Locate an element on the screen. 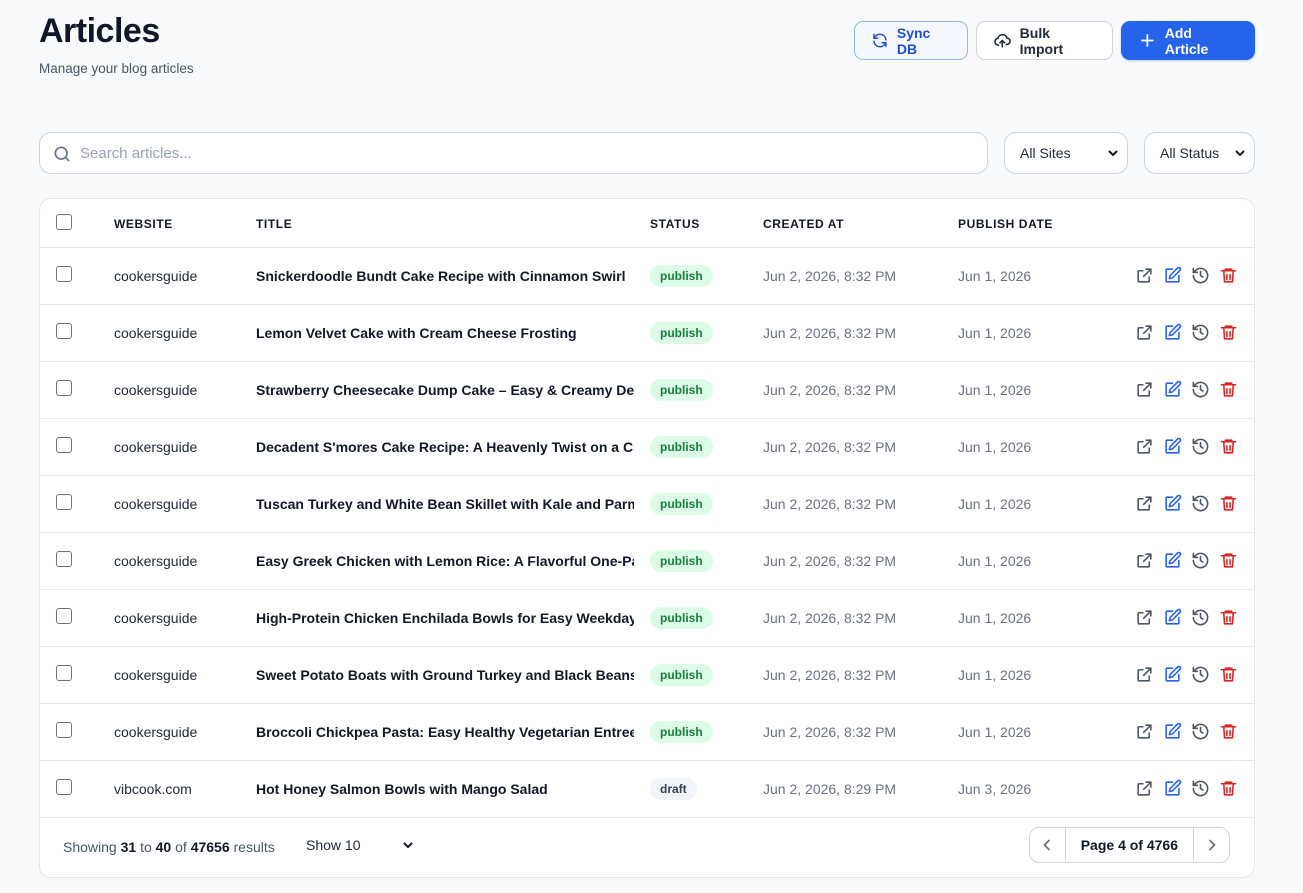 The height and width of the screenshot is (893, 1303). add-article-label: Add Article is located at coordinates (1186, 40).